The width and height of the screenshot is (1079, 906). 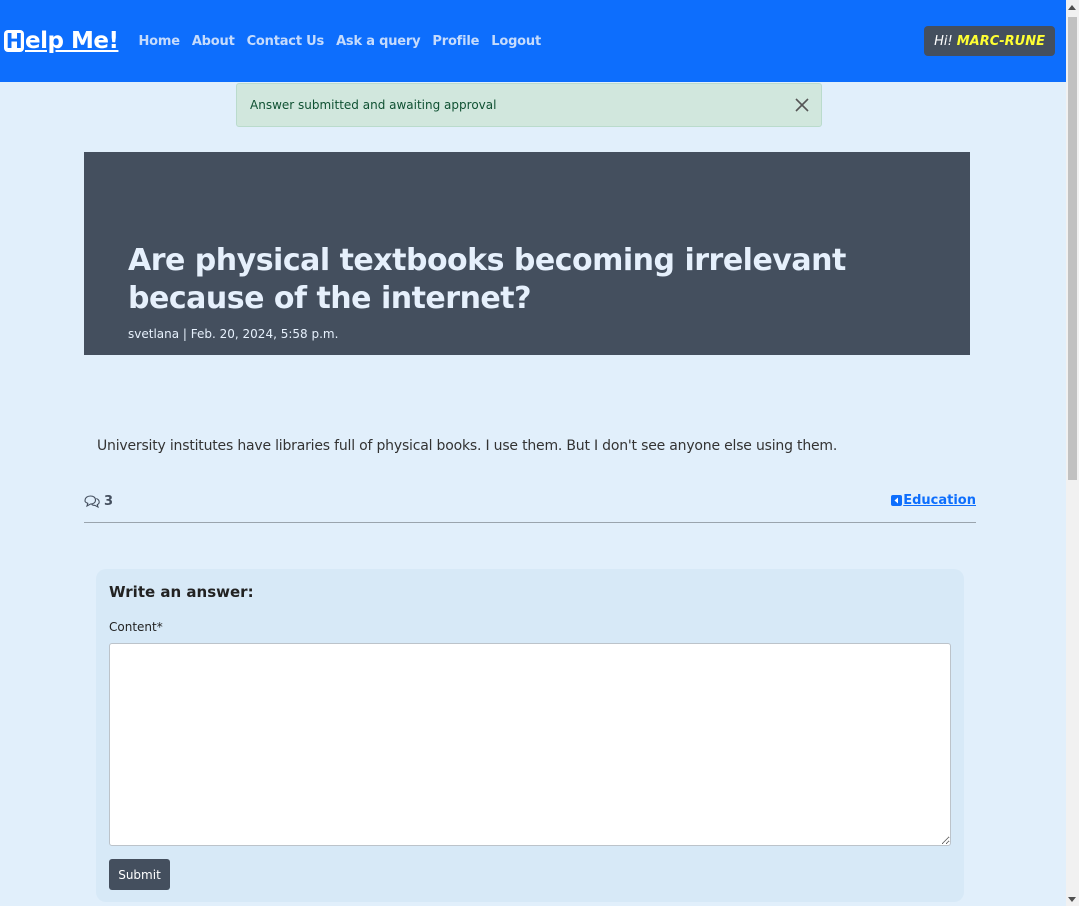 What do you see at coordinates (529, 105) in the screenshot?
I see `success-alert: Answer submitted and awaiting approval` at bounding box center [529, 105].